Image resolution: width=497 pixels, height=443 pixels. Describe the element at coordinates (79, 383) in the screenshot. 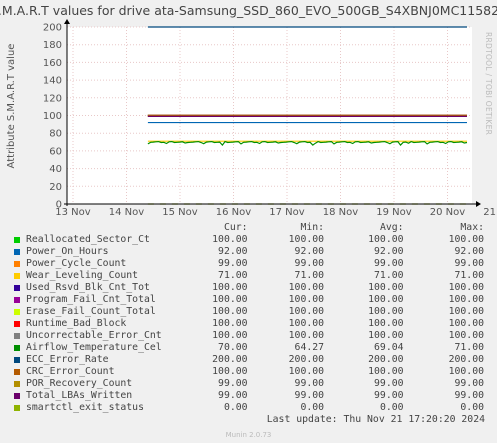

I see `legend-name: POR_Recovery_Count` at that location.